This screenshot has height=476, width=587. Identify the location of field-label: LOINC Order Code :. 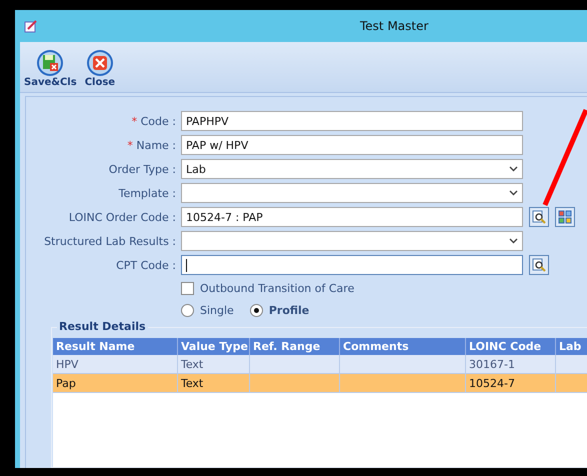
(122, 217).